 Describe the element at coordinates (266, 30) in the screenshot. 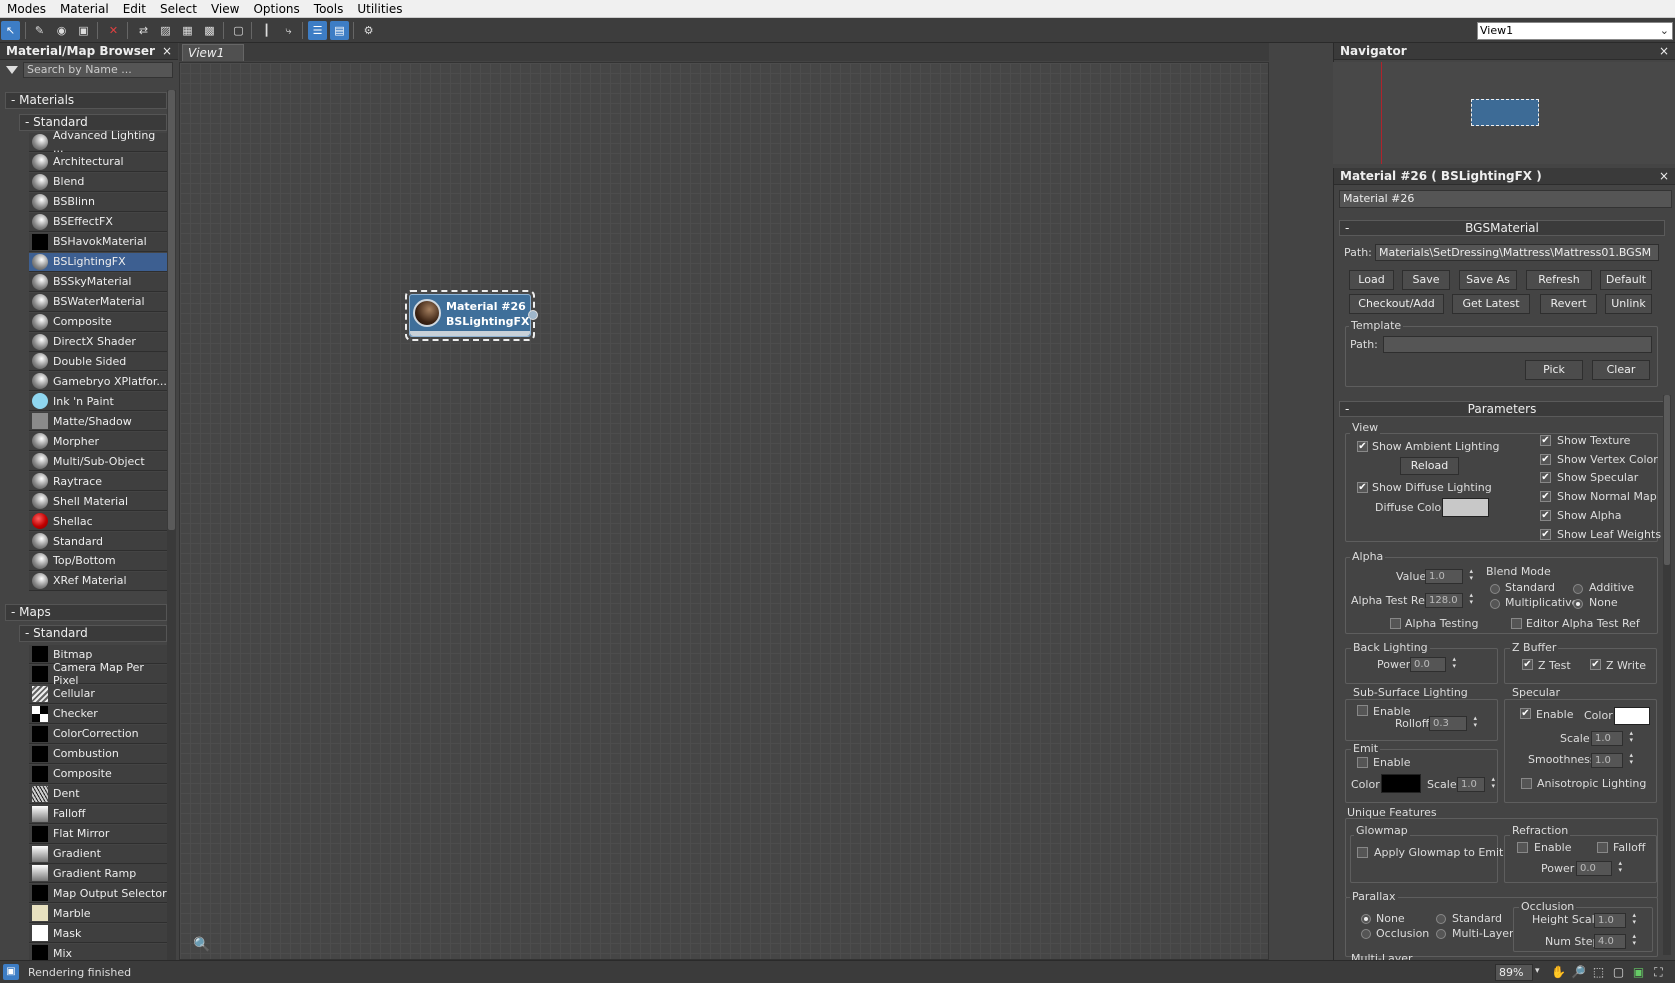

I see `layout-all-icon: ┃` at that location.